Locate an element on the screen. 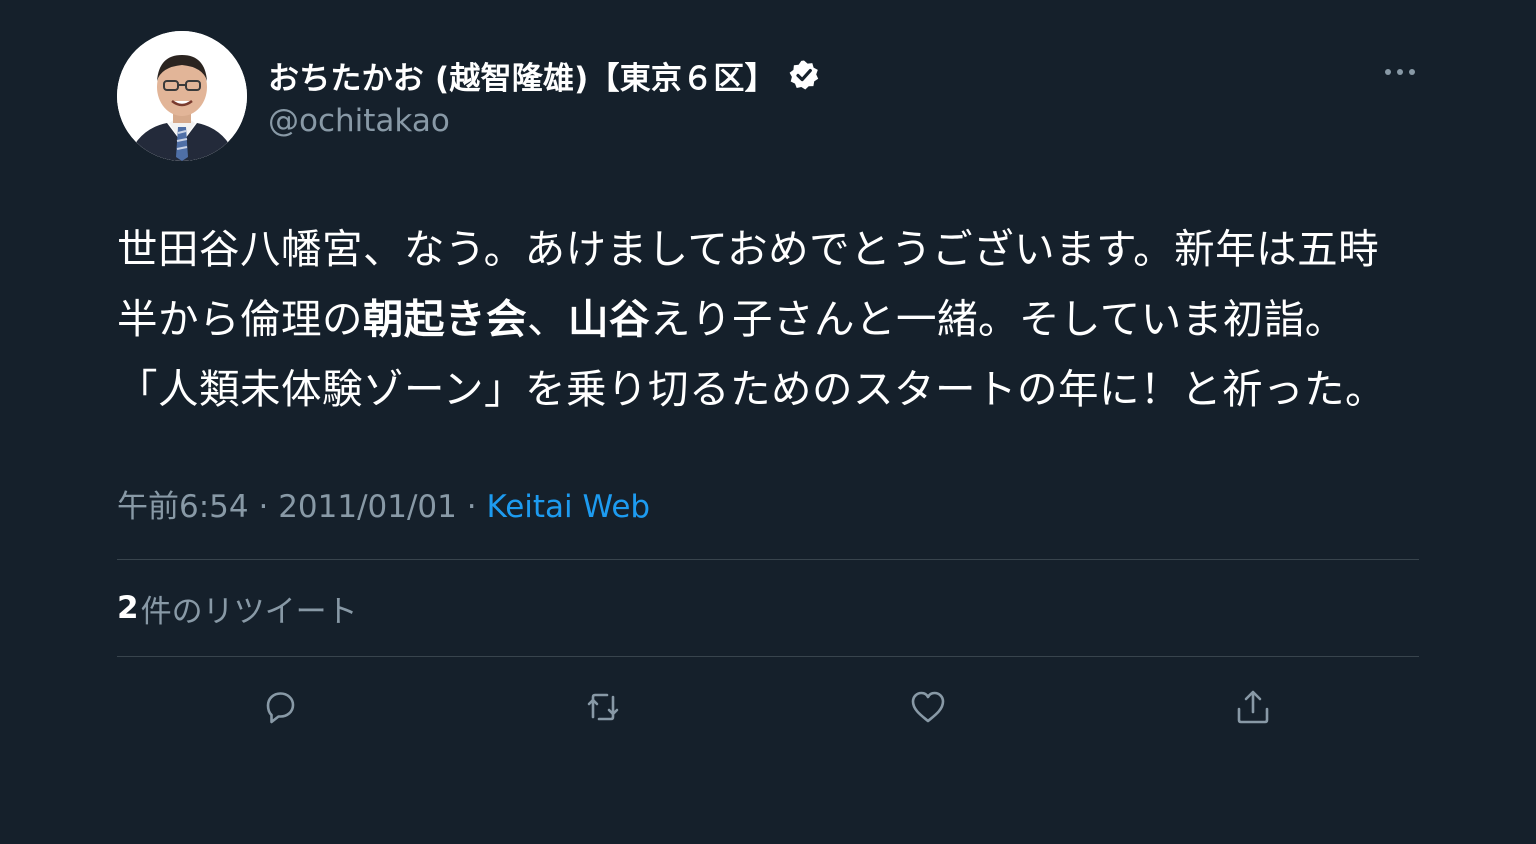 This screenshot has width=1536, height=844. avatar is located at coordinates (182, 96).